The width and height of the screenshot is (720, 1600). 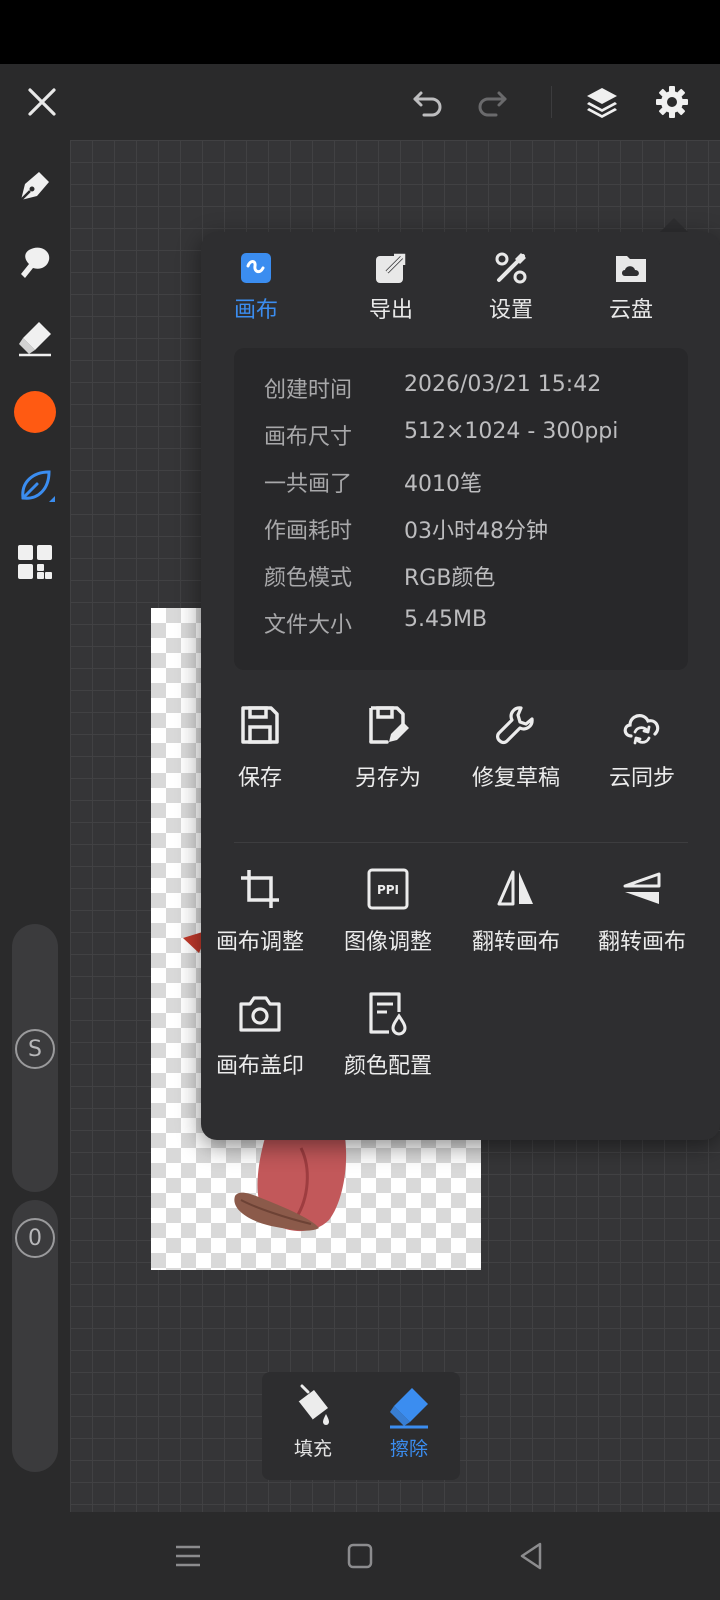 What do you see at coordinates (260, 1045) in the screenshot?
I see `canvas-stamp-button: 画布盖印` at bounding box center [260, 1045].